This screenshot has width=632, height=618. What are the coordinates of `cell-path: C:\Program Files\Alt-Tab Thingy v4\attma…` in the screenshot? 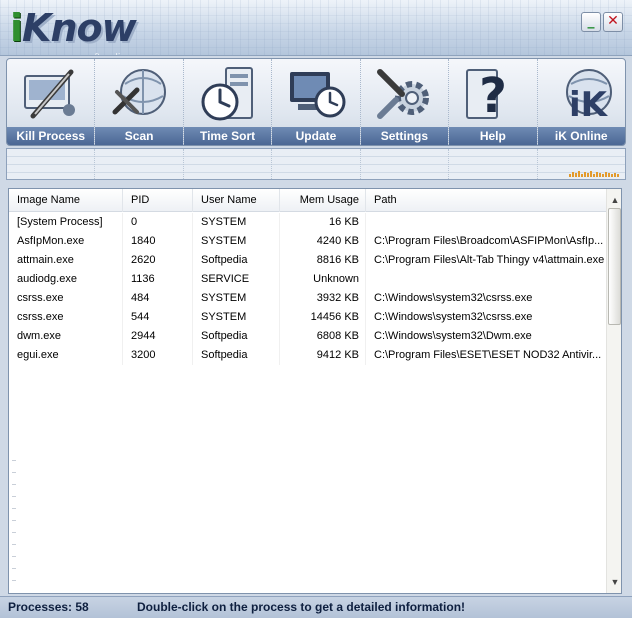 It's located at (489, 260).